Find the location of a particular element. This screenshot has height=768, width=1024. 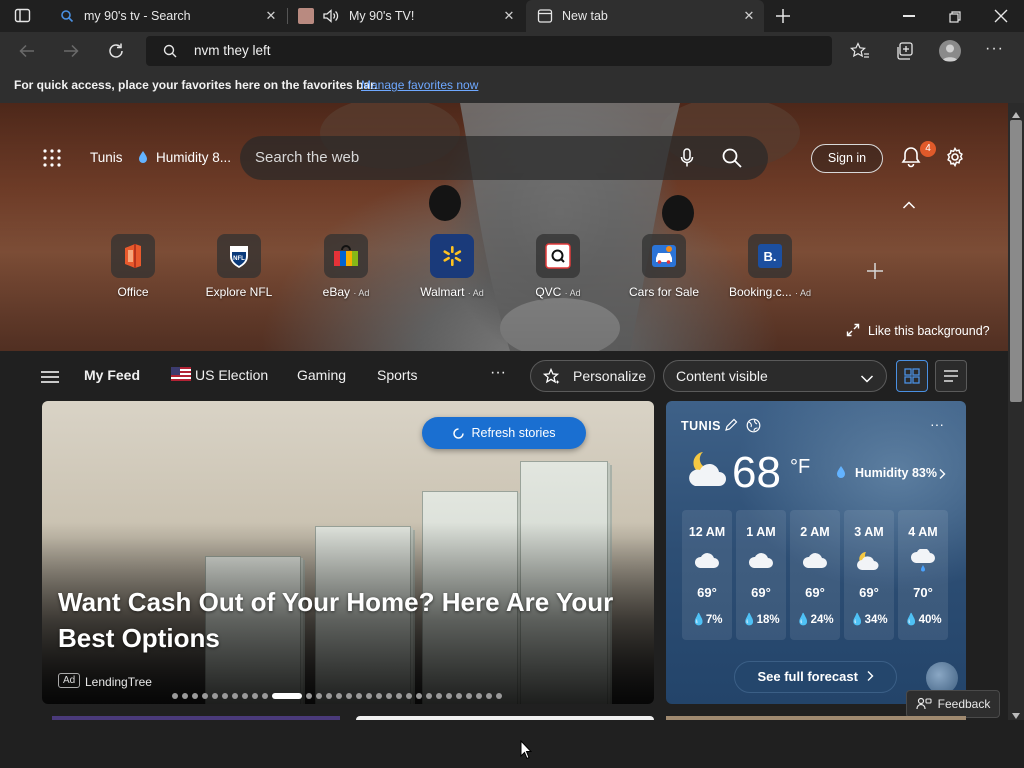

favorites-star-icon is located at coordinates (860, 51).